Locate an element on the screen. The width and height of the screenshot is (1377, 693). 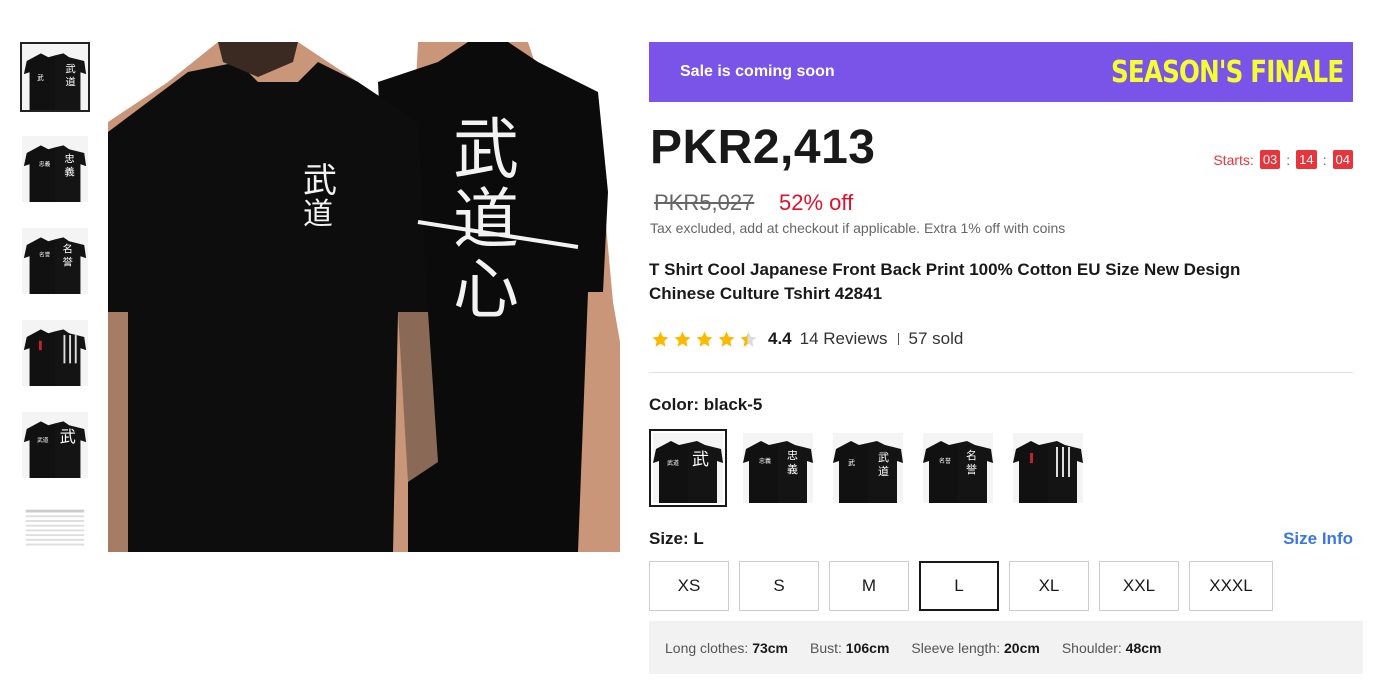
color-swatch-black-3: 名誉 名誉 is located at coordinates (958, 468).